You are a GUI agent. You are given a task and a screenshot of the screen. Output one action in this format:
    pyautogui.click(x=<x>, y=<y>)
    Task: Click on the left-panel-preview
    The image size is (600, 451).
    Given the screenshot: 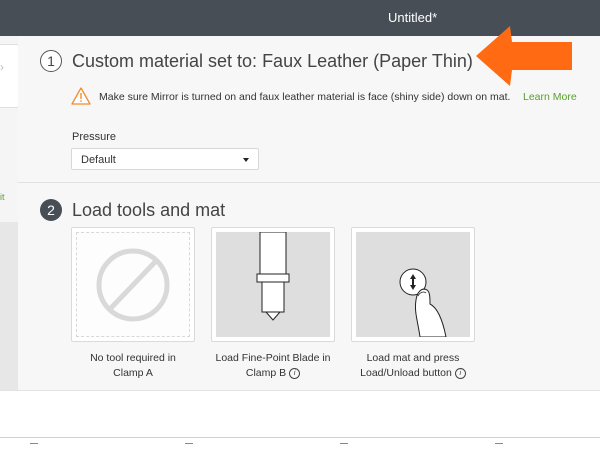 What is the action you would take?
    pyautogui.click(x=9, y=306)
    